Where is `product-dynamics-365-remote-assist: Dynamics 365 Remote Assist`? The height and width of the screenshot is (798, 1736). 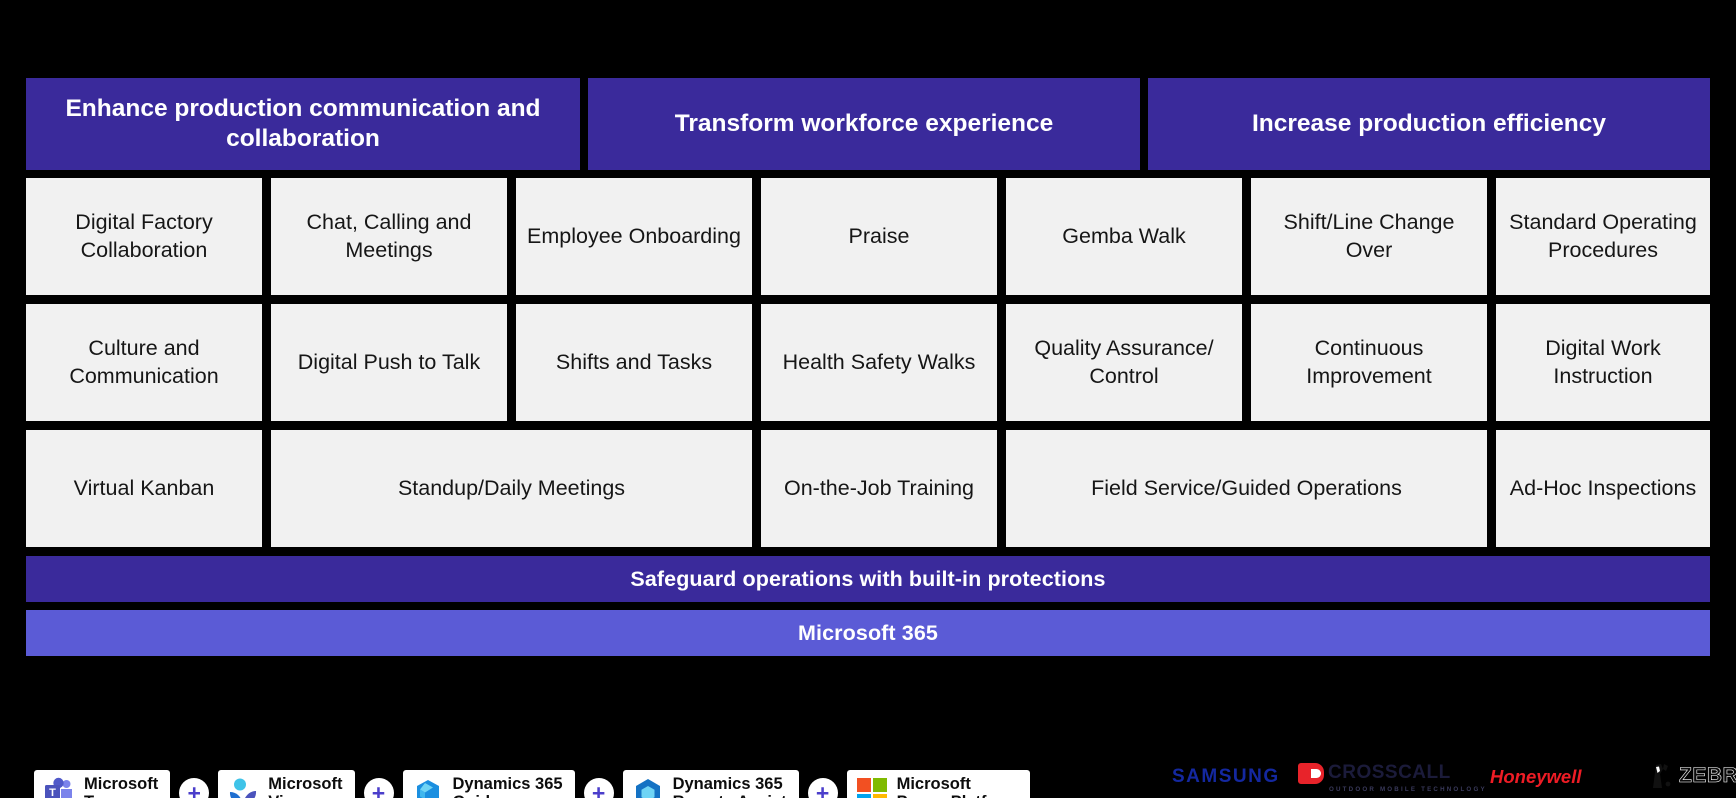
product-dynamics-365-remote-assist: Dynamics 365 Remote Assist is located at coordinates (710, 784).